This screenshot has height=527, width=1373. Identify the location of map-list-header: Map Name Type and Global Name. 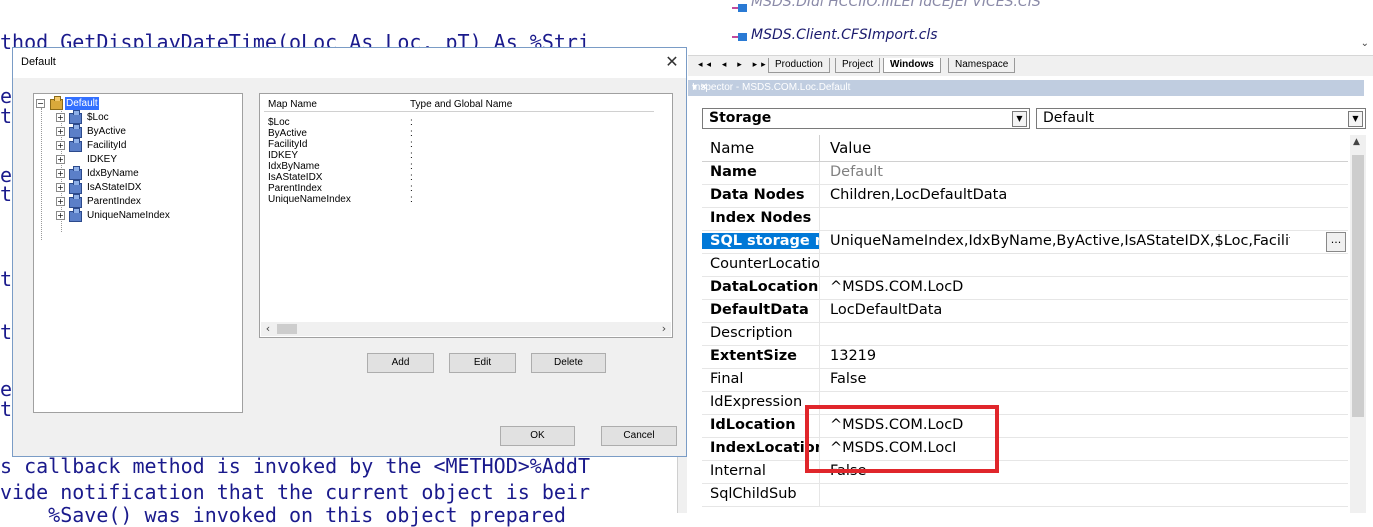
(459, 105).